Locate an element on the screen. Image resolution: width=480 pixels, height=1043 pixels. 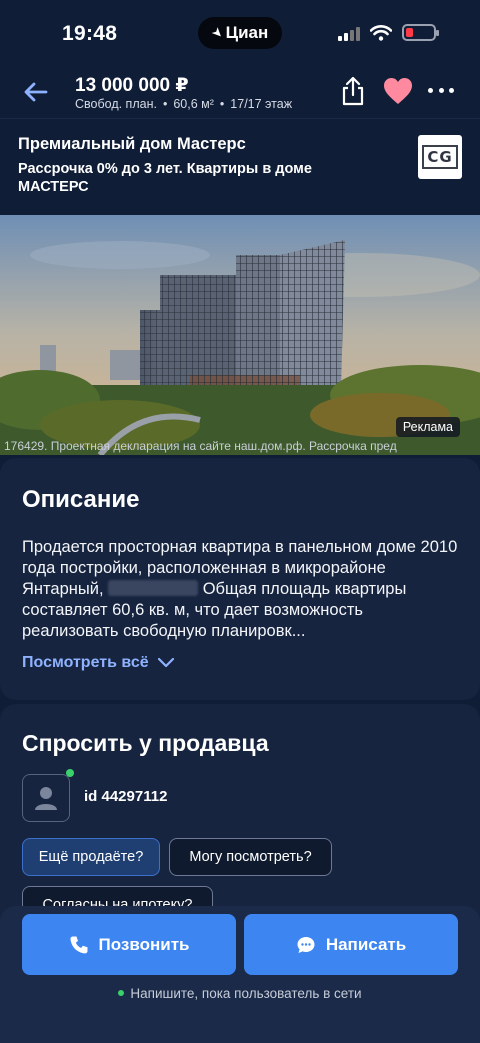
write-button: Написать is located at coordinates (351, 944).